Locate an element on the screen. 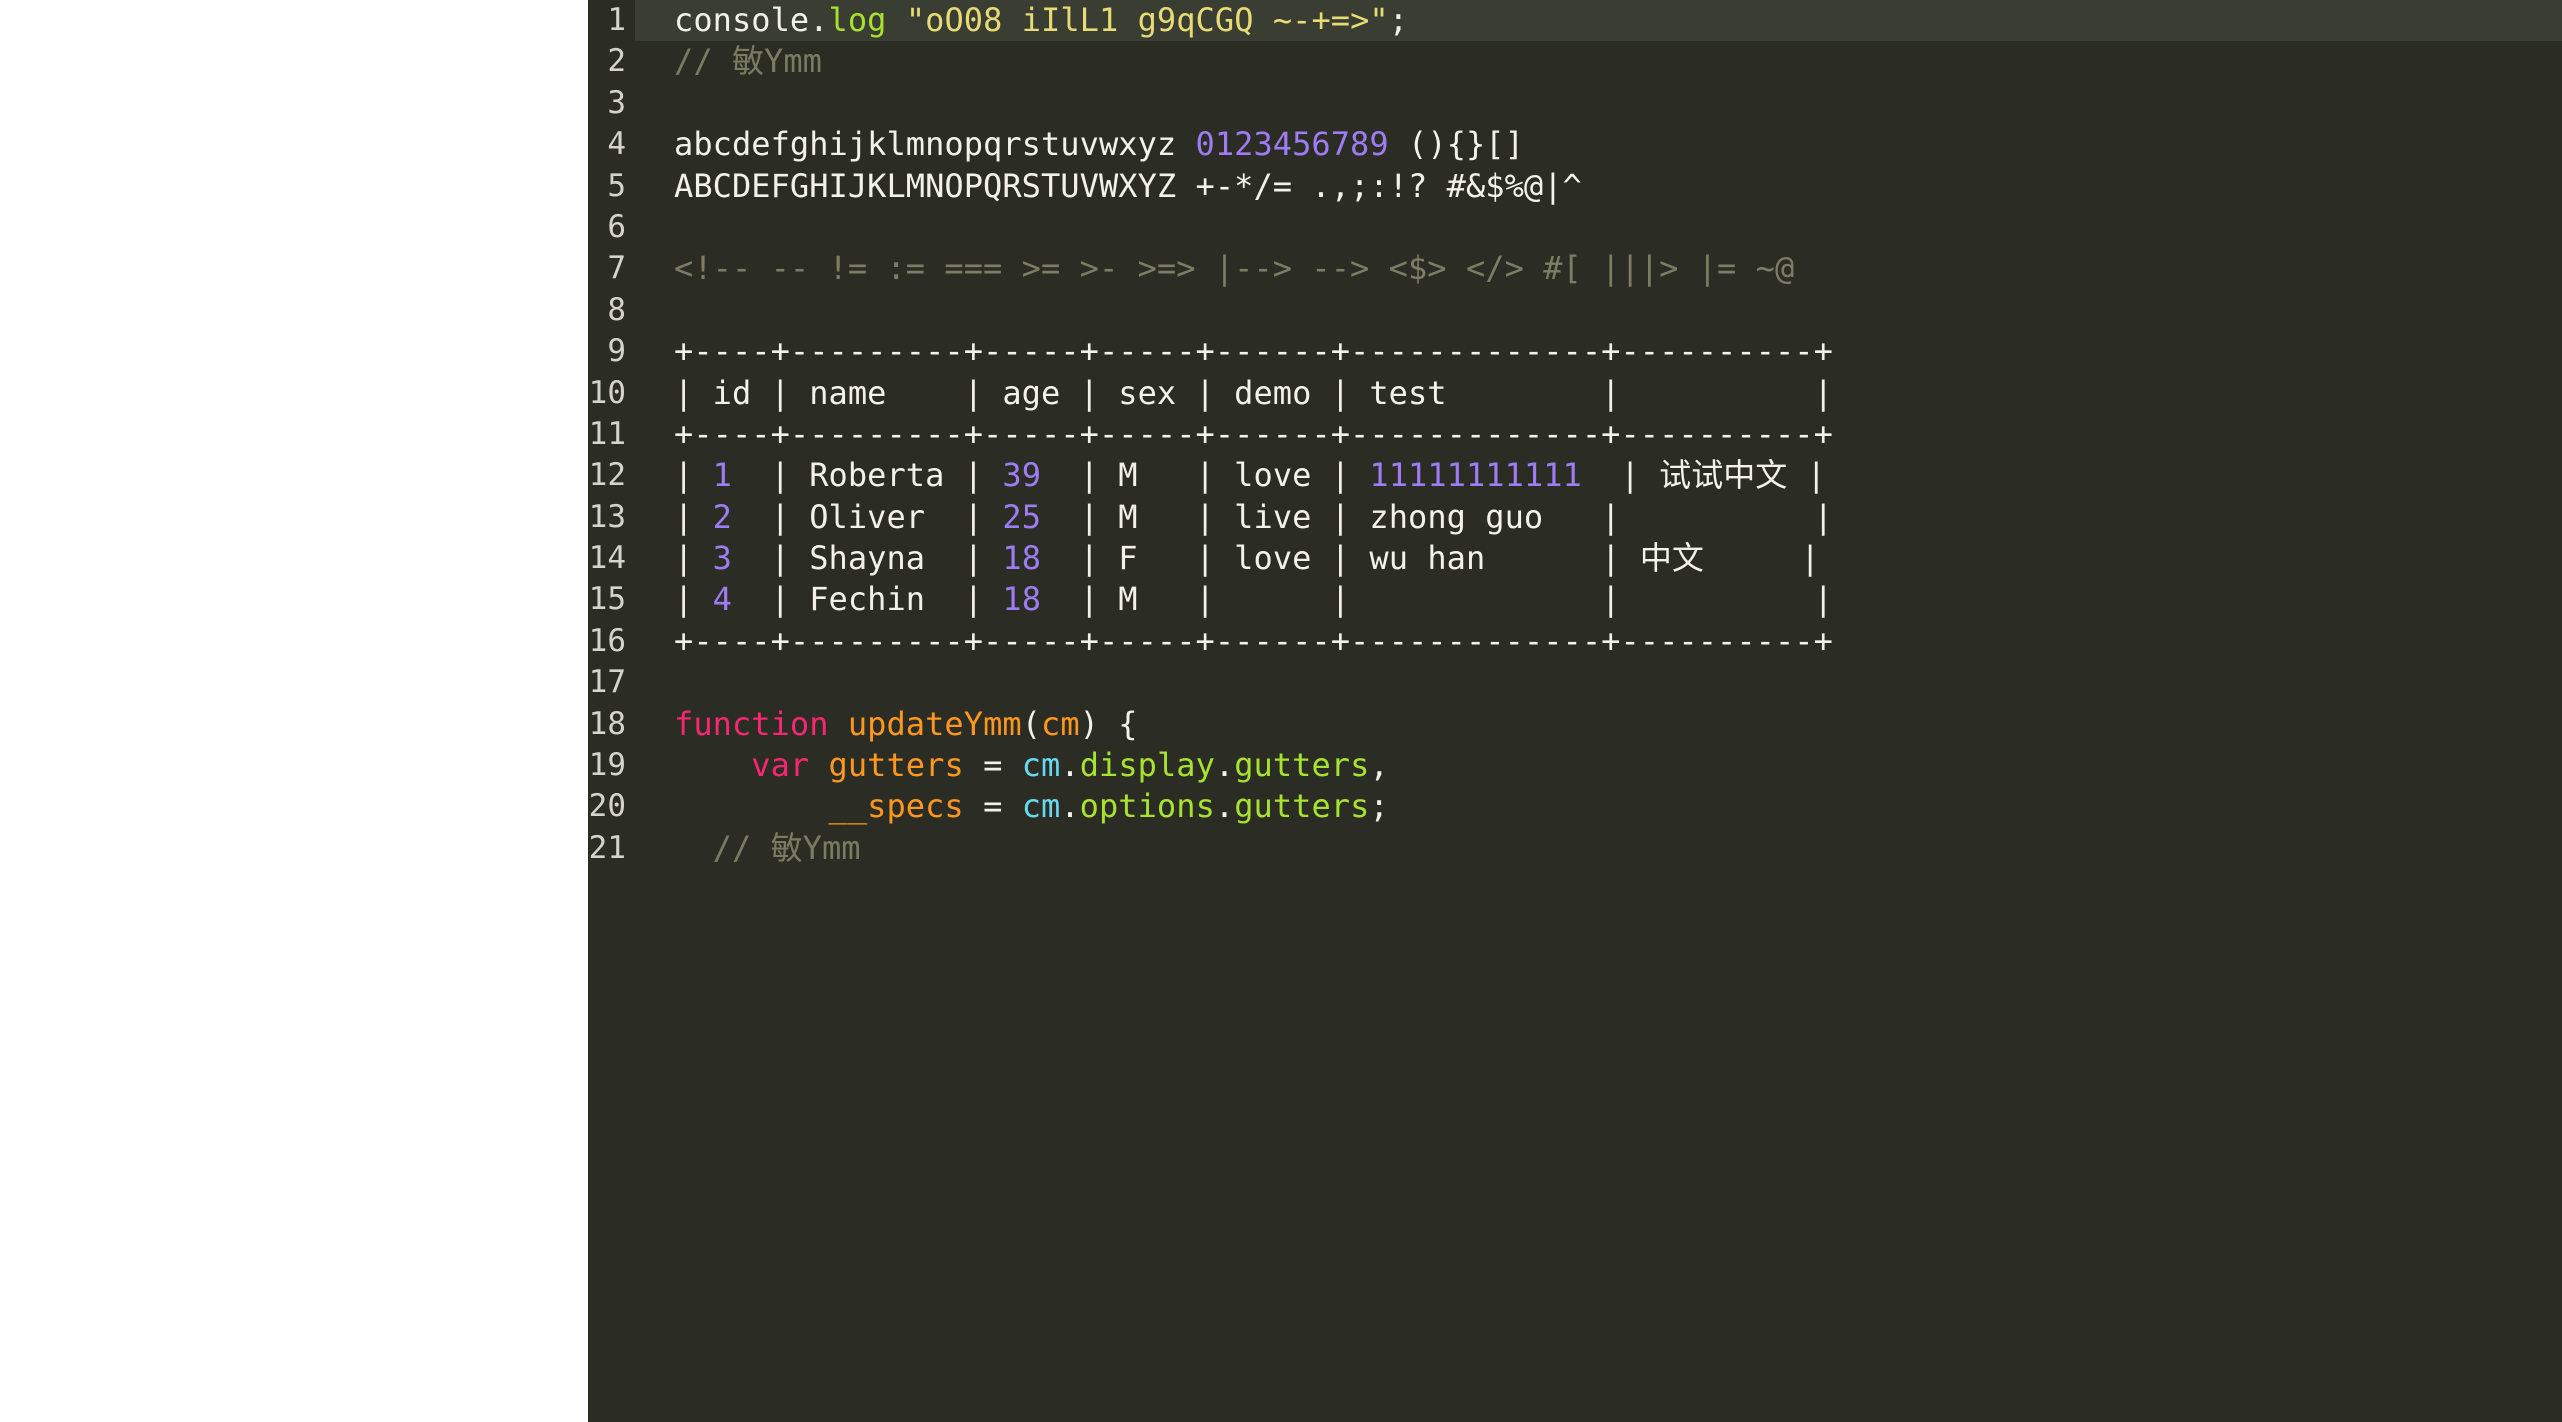 The height and width of the screenshot is (1422, 2562). code-token: updateYmm is located at coordinates (934, 723).